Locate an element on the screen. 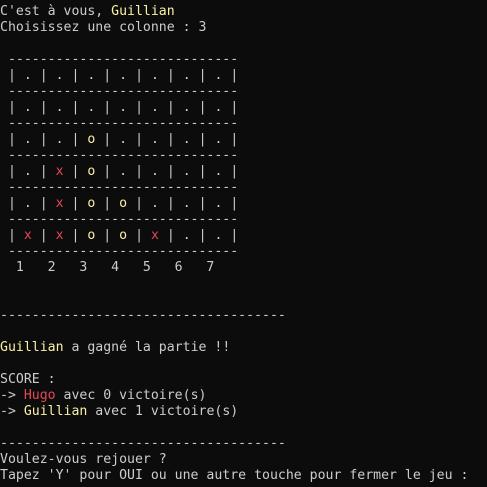 This screenshot has width=487, height=487. score-text: avec 0 victoire(s) is located at coordinates (131, 395).